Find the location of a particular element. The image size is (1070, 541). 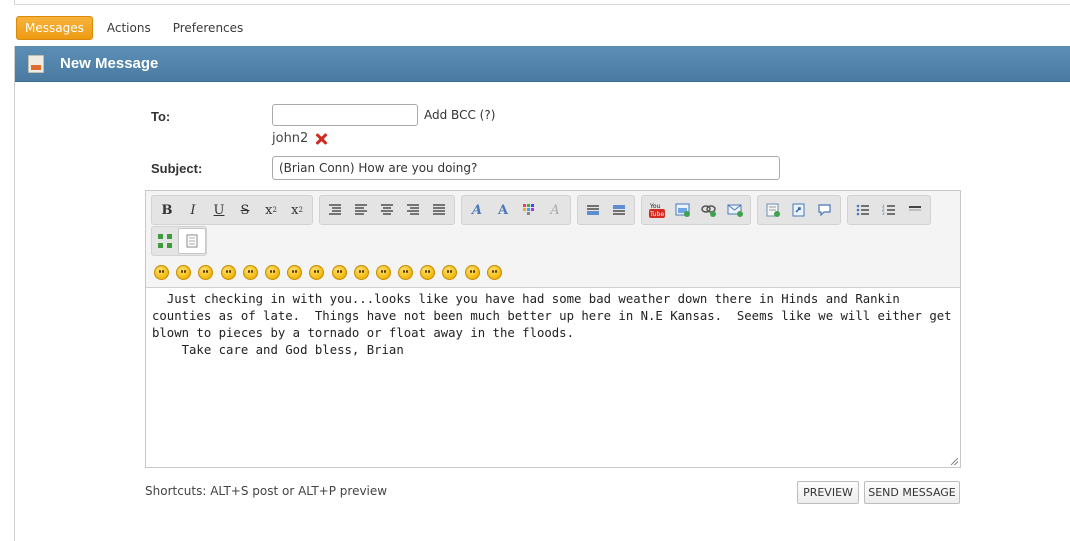

send-message-button: SEND MESSAGE is located at coordinates (912, 492).